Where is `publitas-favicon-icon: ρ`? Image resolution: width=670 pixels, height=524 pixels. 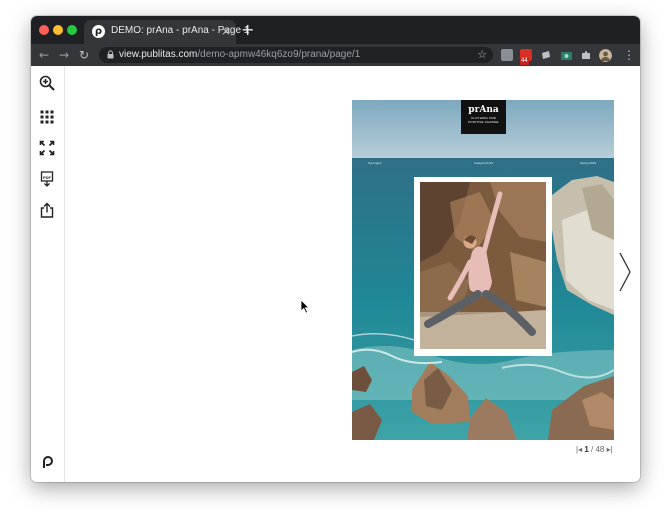
publitas-favicon-icon: ρ is located at coordinates (98, 31).